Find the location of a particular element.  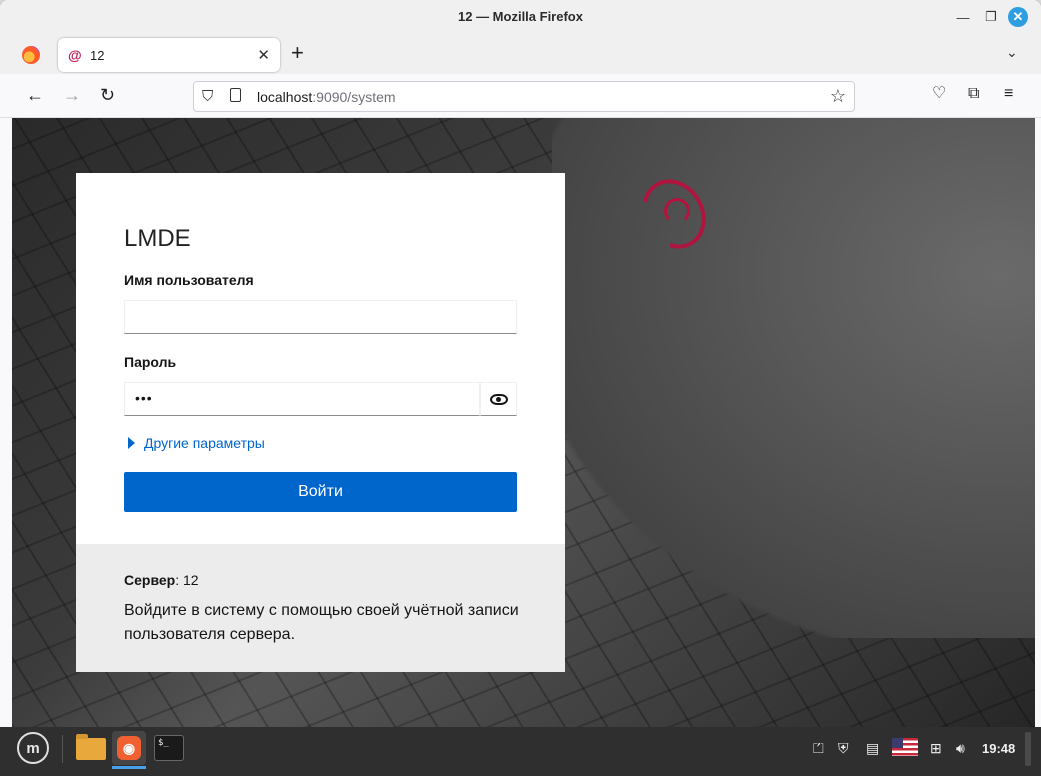

other-options-label: Другие параметры is located at coordinates (204, 443).